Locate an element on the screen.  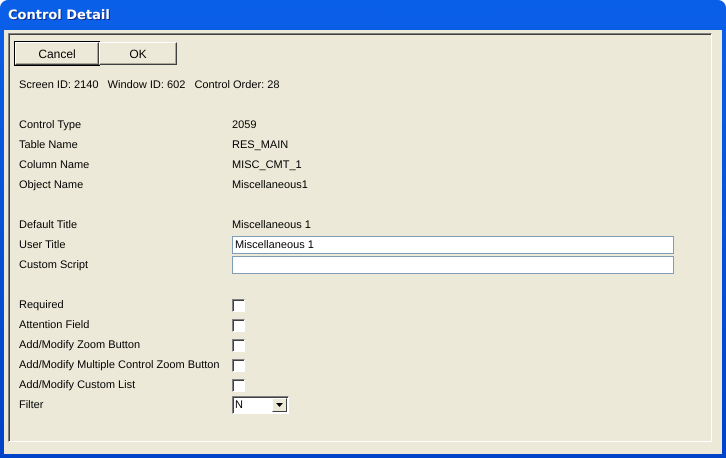
field-label: Custom Script is located at coordinates (54, 265).